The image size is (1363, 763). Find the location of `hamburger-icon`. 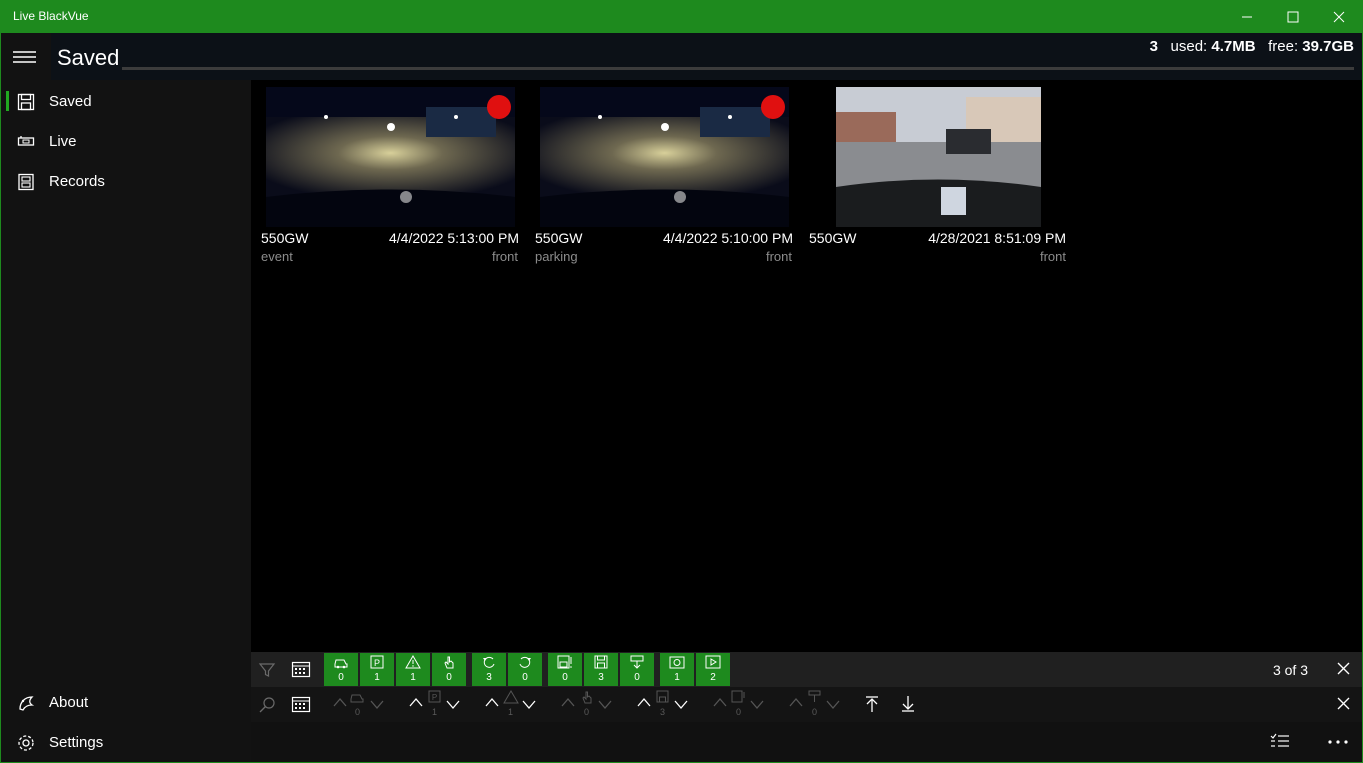

hamburger-icon is located at coordinates (24, 57).